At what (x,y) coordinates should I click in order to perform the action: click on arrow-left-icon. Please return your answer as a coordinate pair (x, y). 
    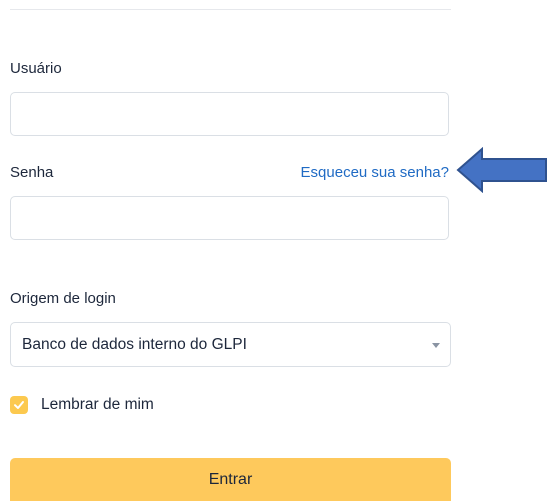
    Looking at the image, I should click on (501, 170).